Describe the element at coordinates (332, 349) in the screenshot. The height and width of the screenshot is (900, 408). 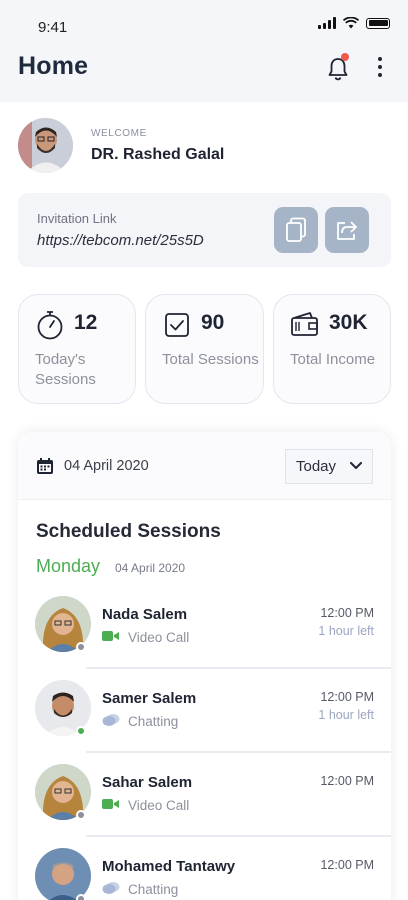
I see `stat-total-income: 30K Total Income` at that location.